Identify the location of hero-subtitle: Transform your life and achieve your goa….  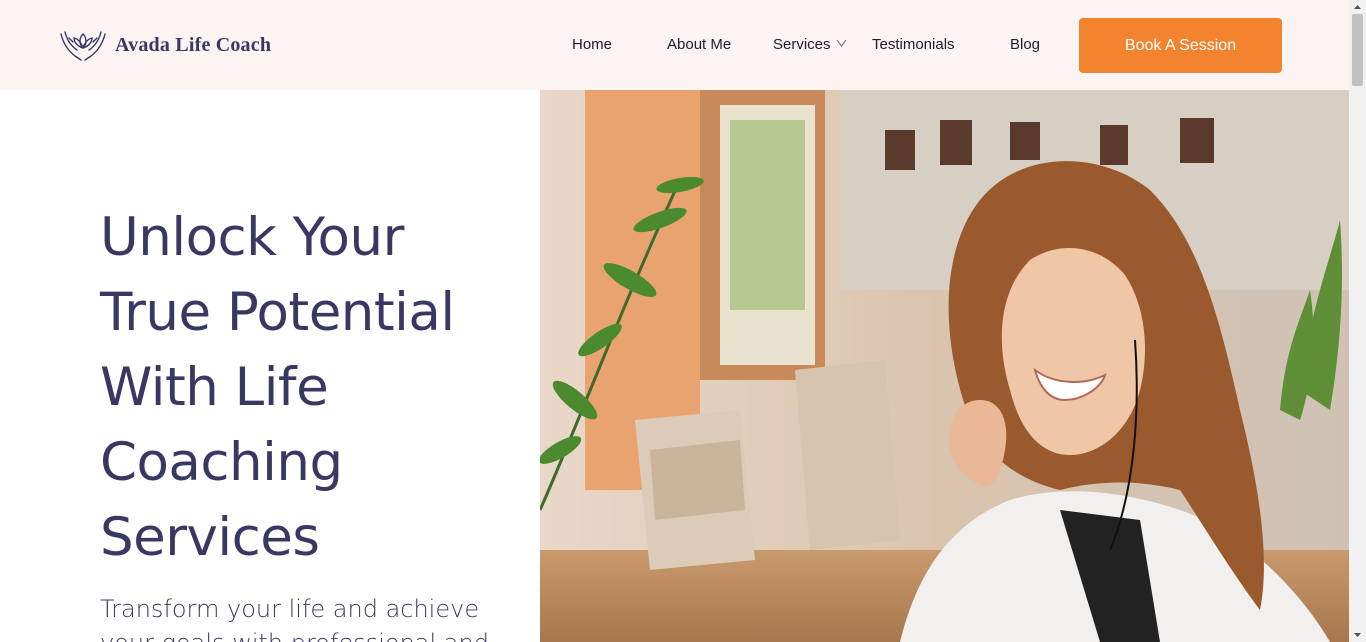
(294, 618).